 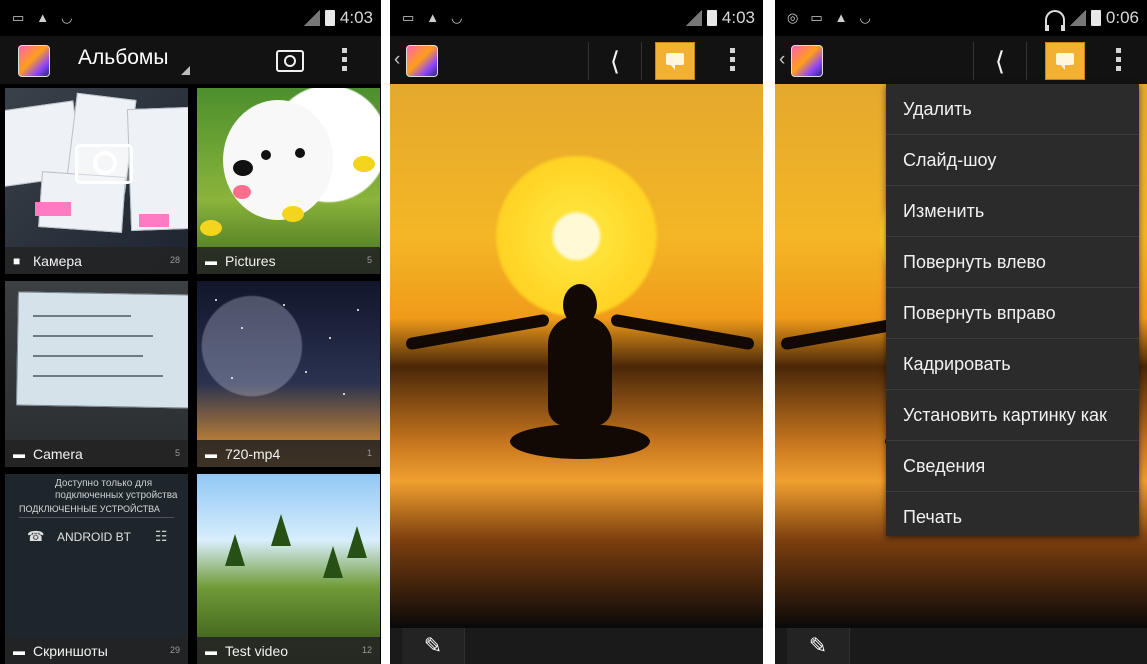 What do you see at coordinates (1012, 466) in the screenshot?
I see `menu-item-details: Сведения` at bounding box center [1012, 466].